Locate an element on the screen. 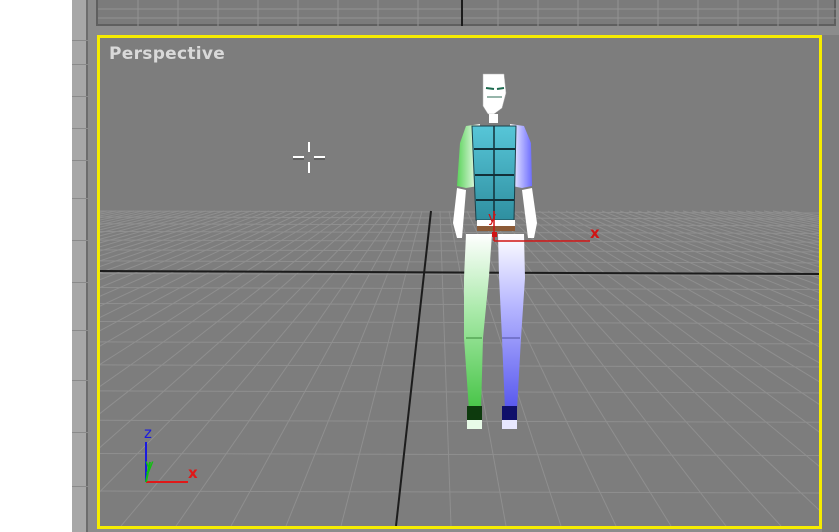 This screenshot has width=839, height=532. triad-y-label: y is located at coordinates (149, 465).